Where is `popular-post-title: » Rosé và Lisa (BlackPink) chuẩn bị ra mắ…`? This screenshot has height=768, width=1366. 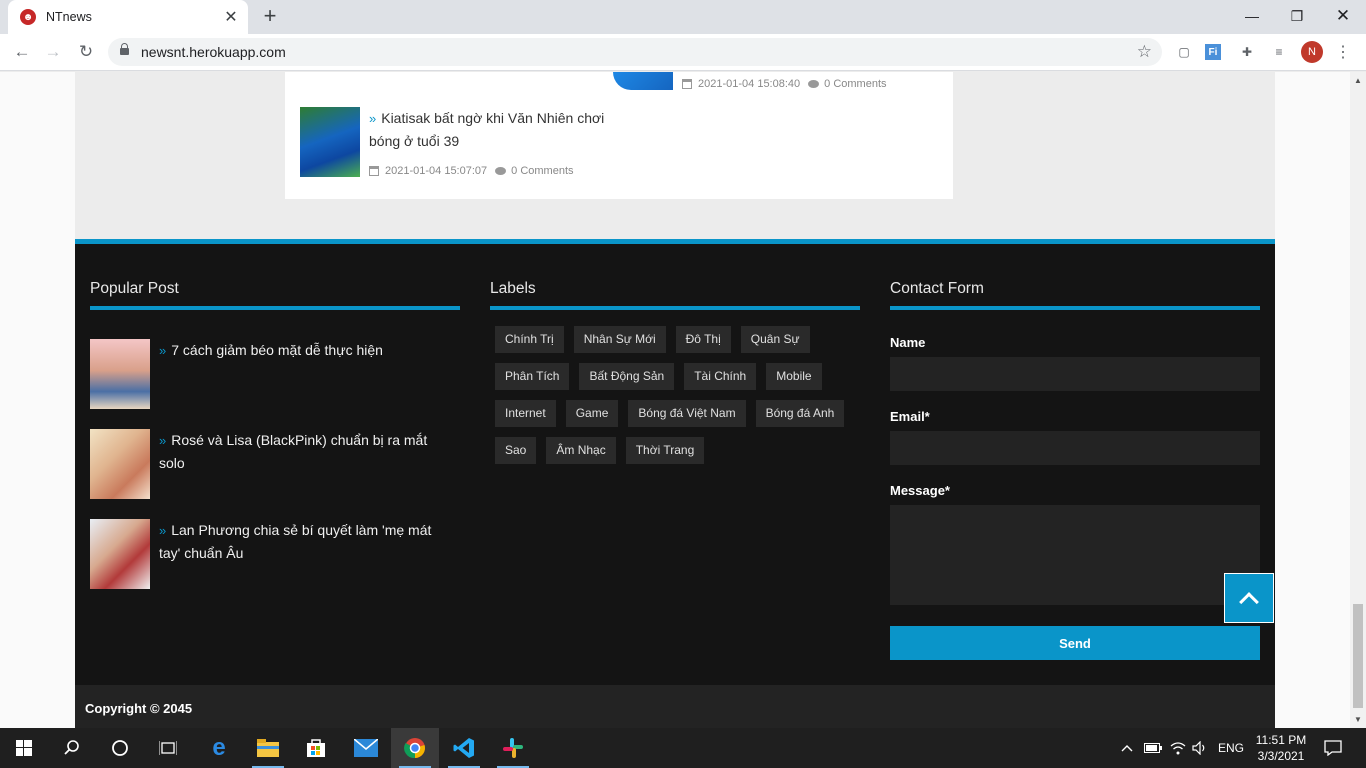 popular-post-title: » Rosé và Lisa (BlackPink) chuẩn bị ra mắ… is located at coordinates (304, 452).